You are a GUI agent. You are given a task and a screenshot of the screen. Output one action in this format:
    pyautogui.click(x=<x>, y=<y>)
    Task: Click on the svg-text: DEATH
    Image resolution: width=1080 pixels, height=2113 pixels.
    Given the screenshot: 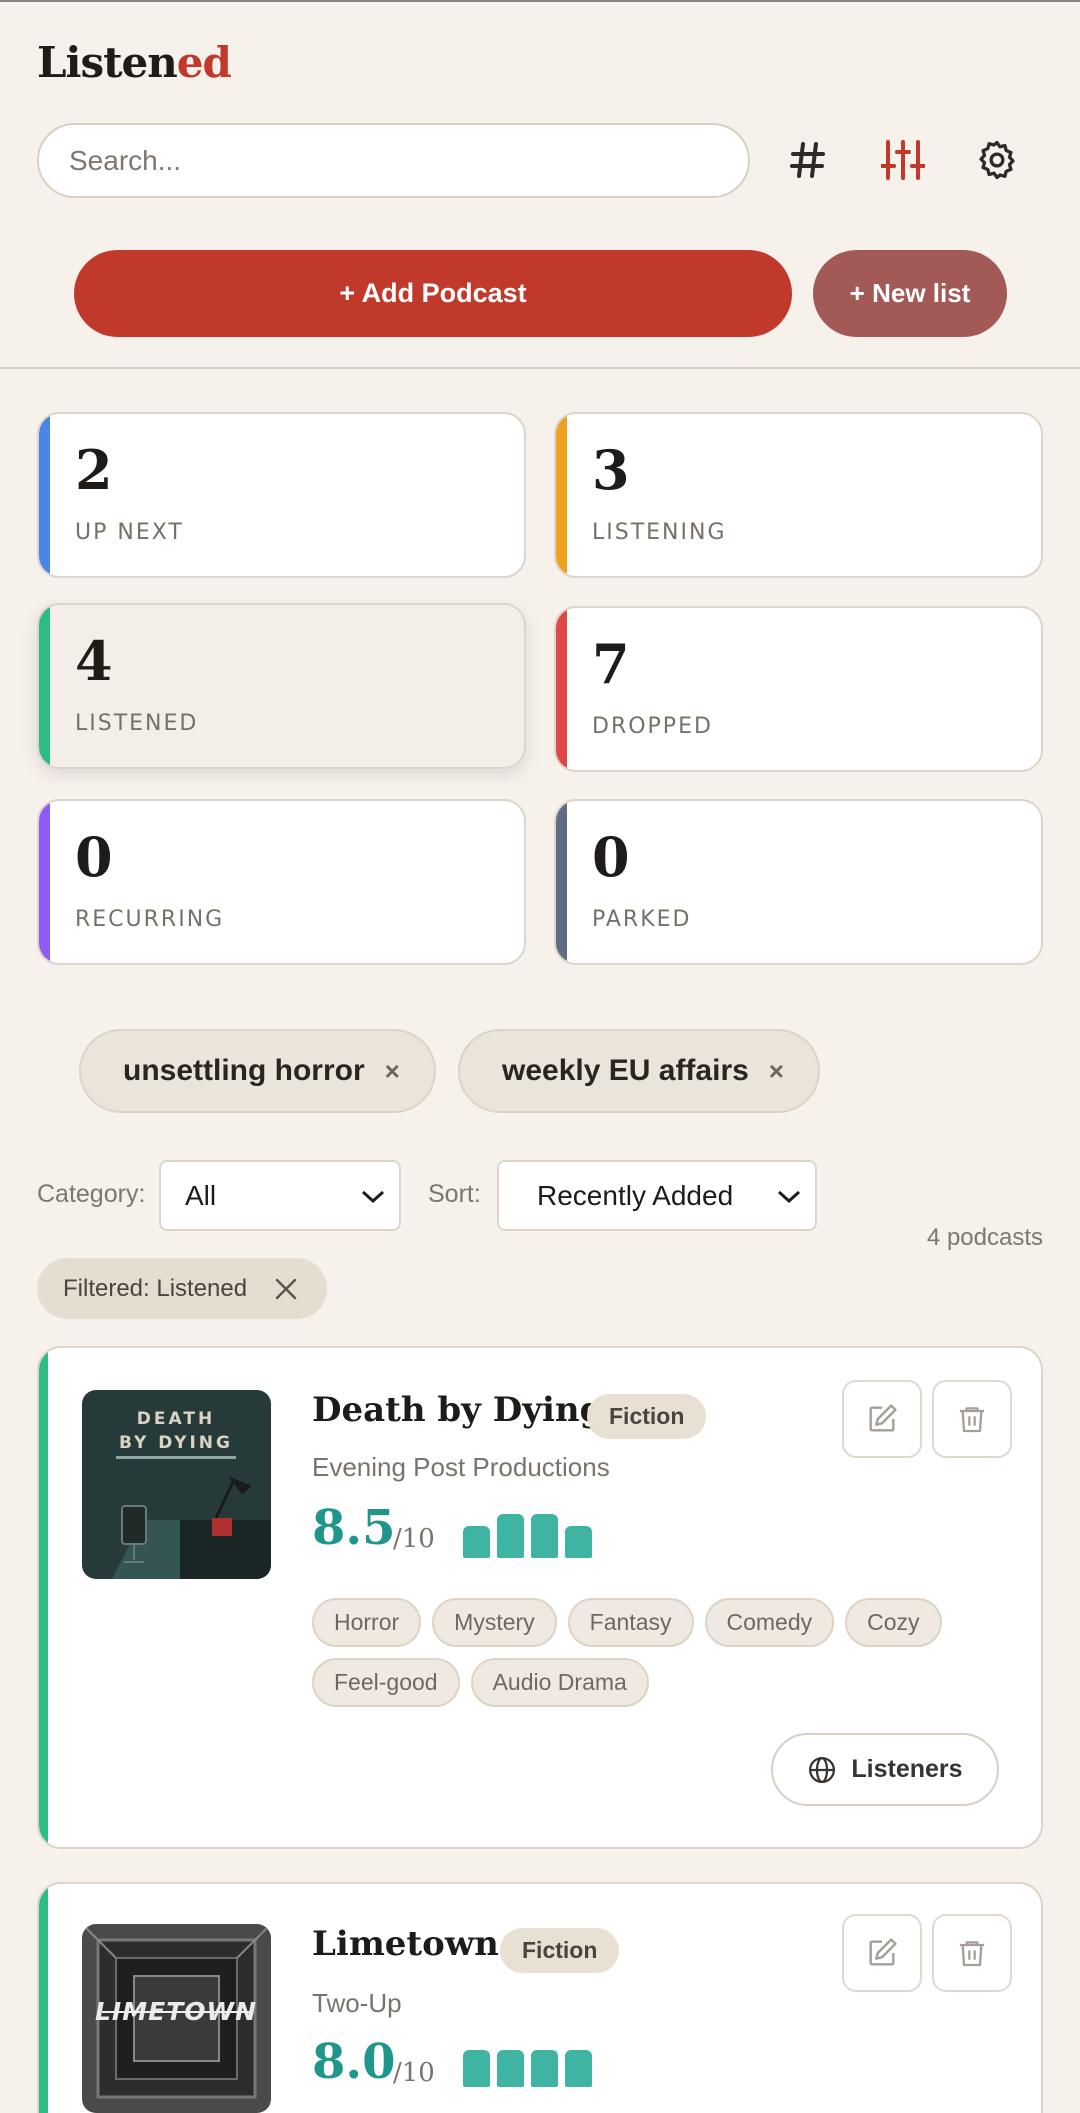 What is the action you would take?
    pyautogui.click(x=176, y=1419)
    